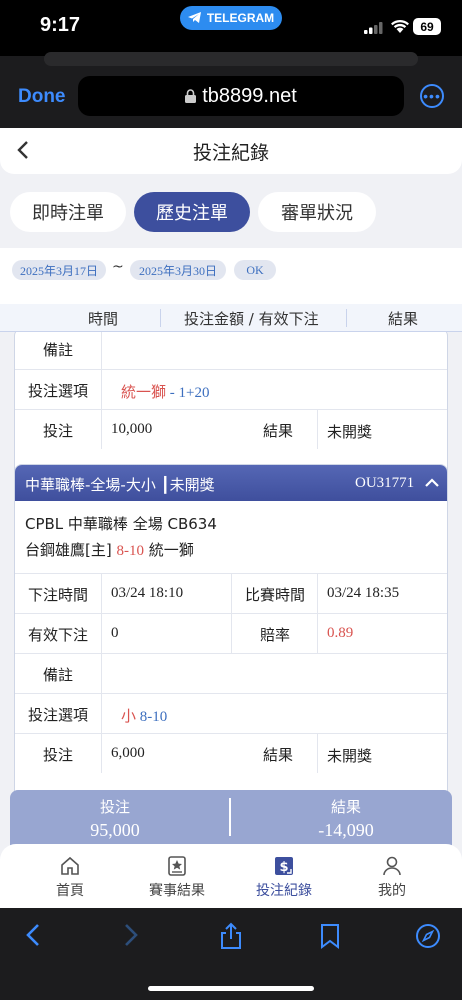 The width and height of the screenshot is (462, 1000). Describe the element at coordinates (194, 17) in the screenshot. I see `telegram-icon` at that location.